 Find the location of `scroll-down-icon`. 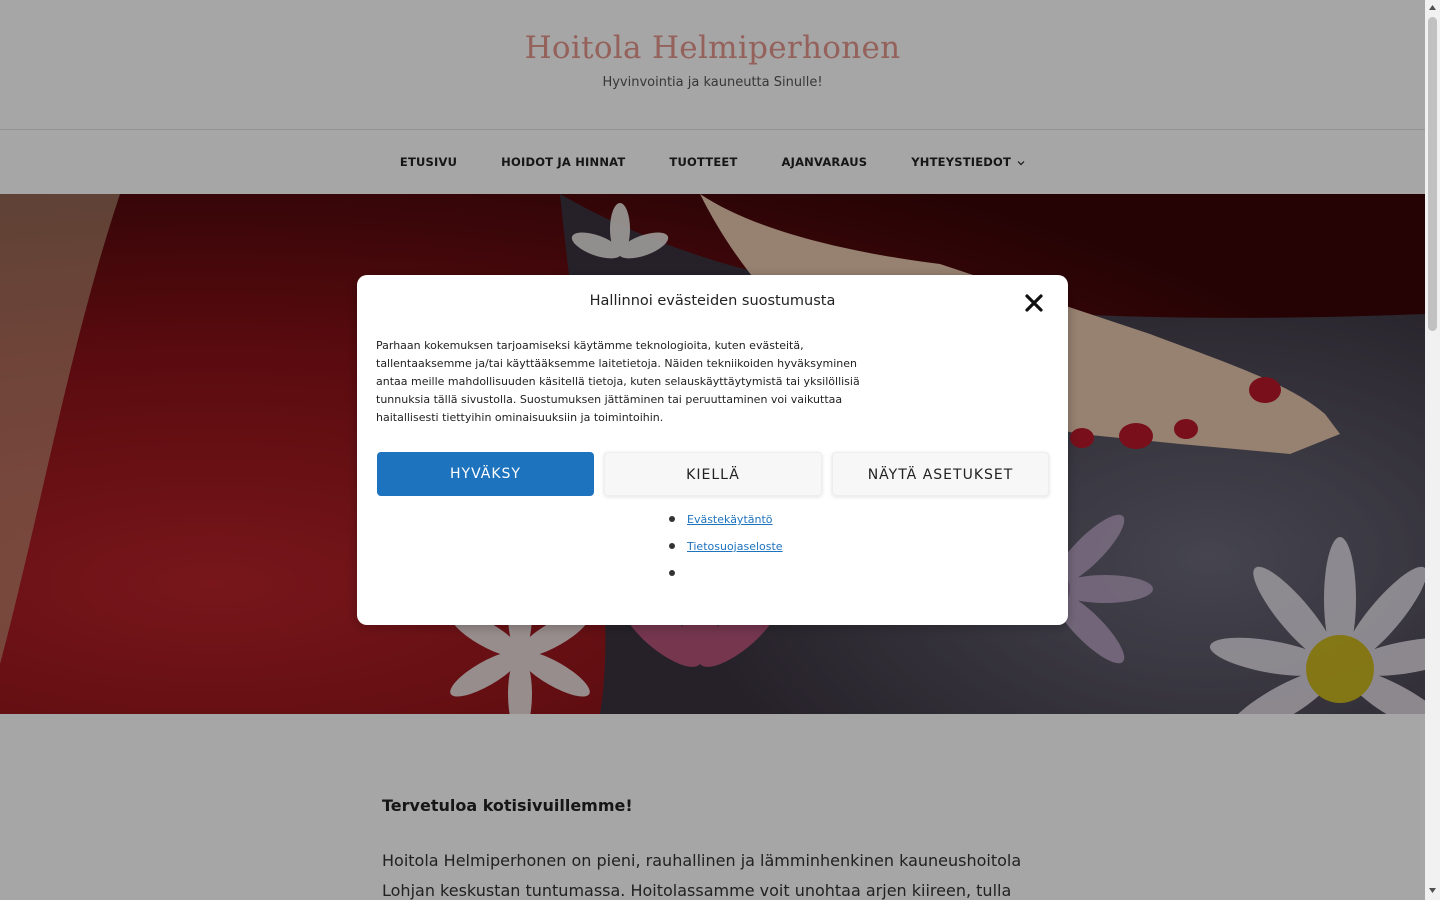

scroll-down-icon is located at coordinates (1432, 890).